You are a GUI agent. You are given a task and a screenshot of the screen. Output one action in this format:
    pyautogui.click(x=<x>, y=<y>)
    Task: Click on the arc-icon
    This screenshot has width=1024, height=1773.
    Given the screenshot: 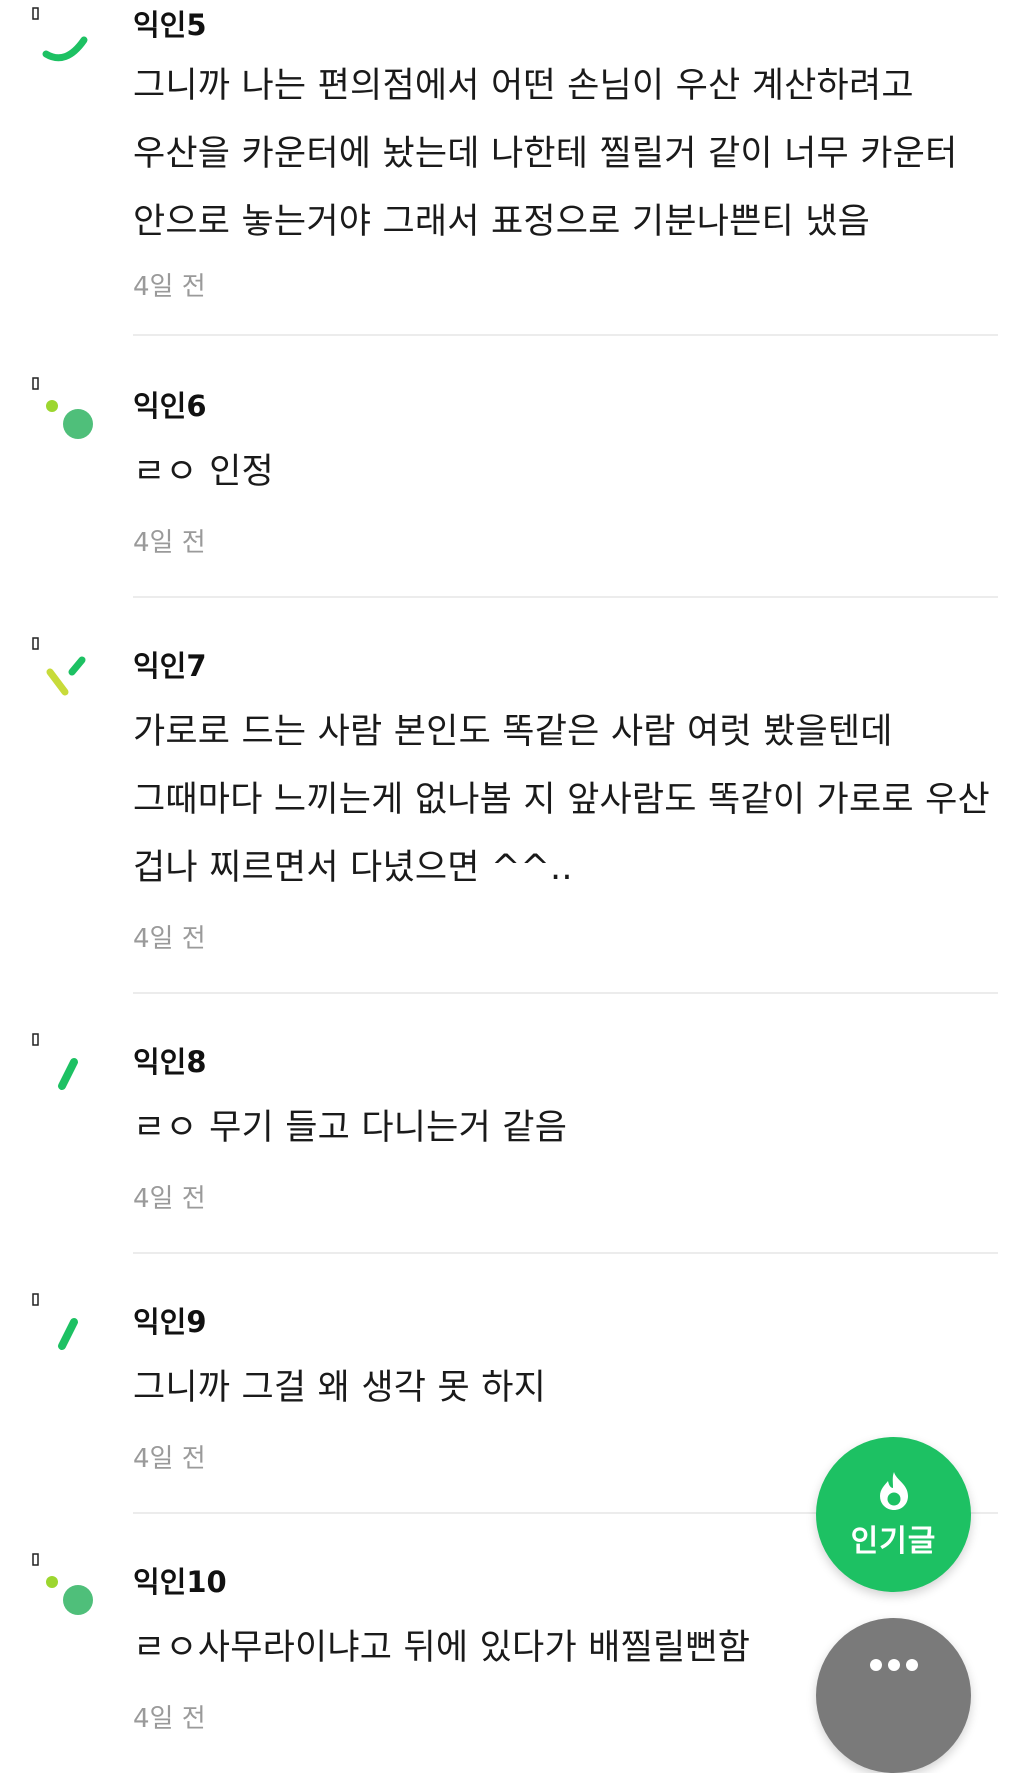 What is the action you would take?
    pyautogui.click(x=60, y=34)
    